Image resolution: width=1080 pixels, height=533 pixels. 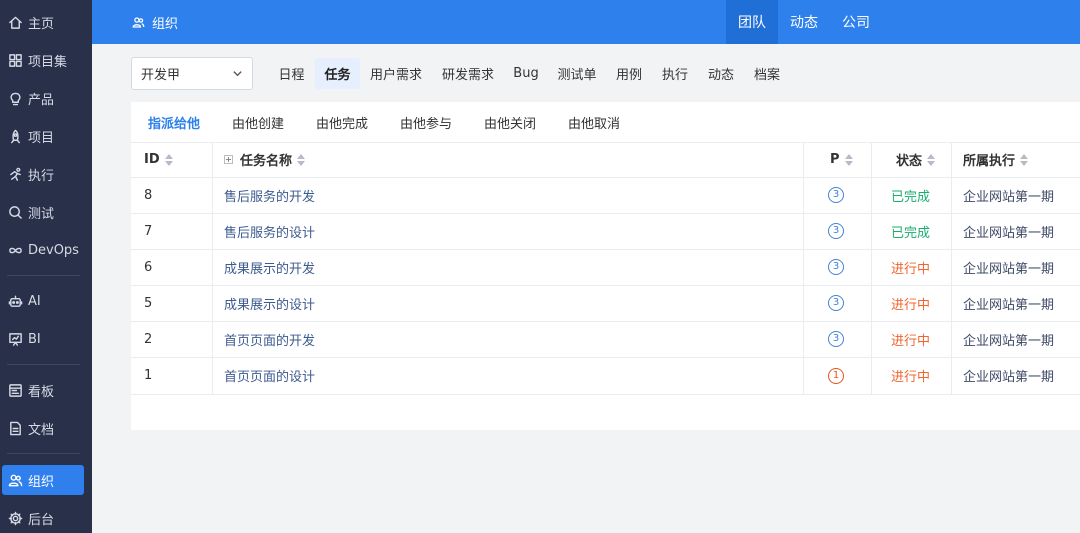 What do you see at coordinates (269, 303) in the screenshot?
I see `task-name-link: 成果展示的设计` at bounding box center [269, 303].